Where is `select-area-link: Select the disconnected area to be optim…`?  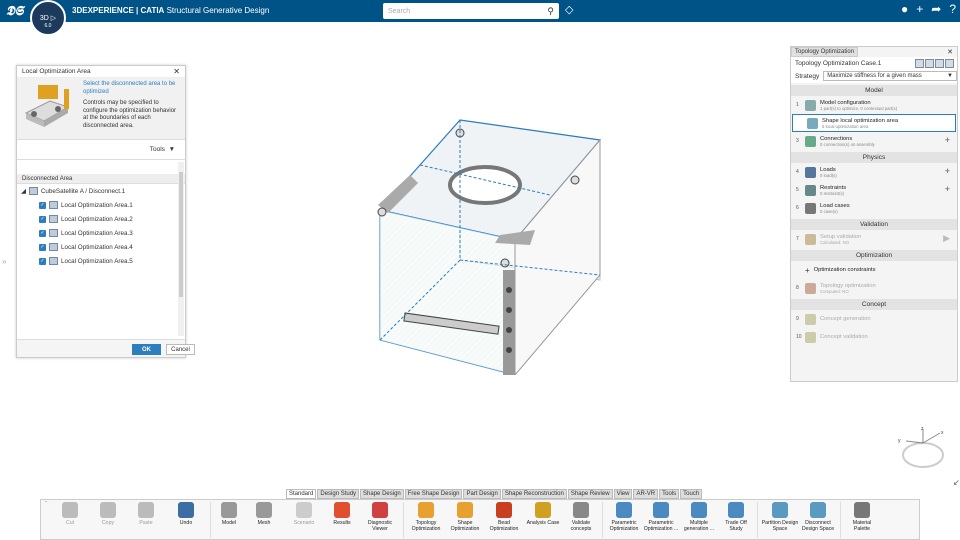
select-area-link: Select the disconnected area to be optim… is located at coordinates (132, 88).